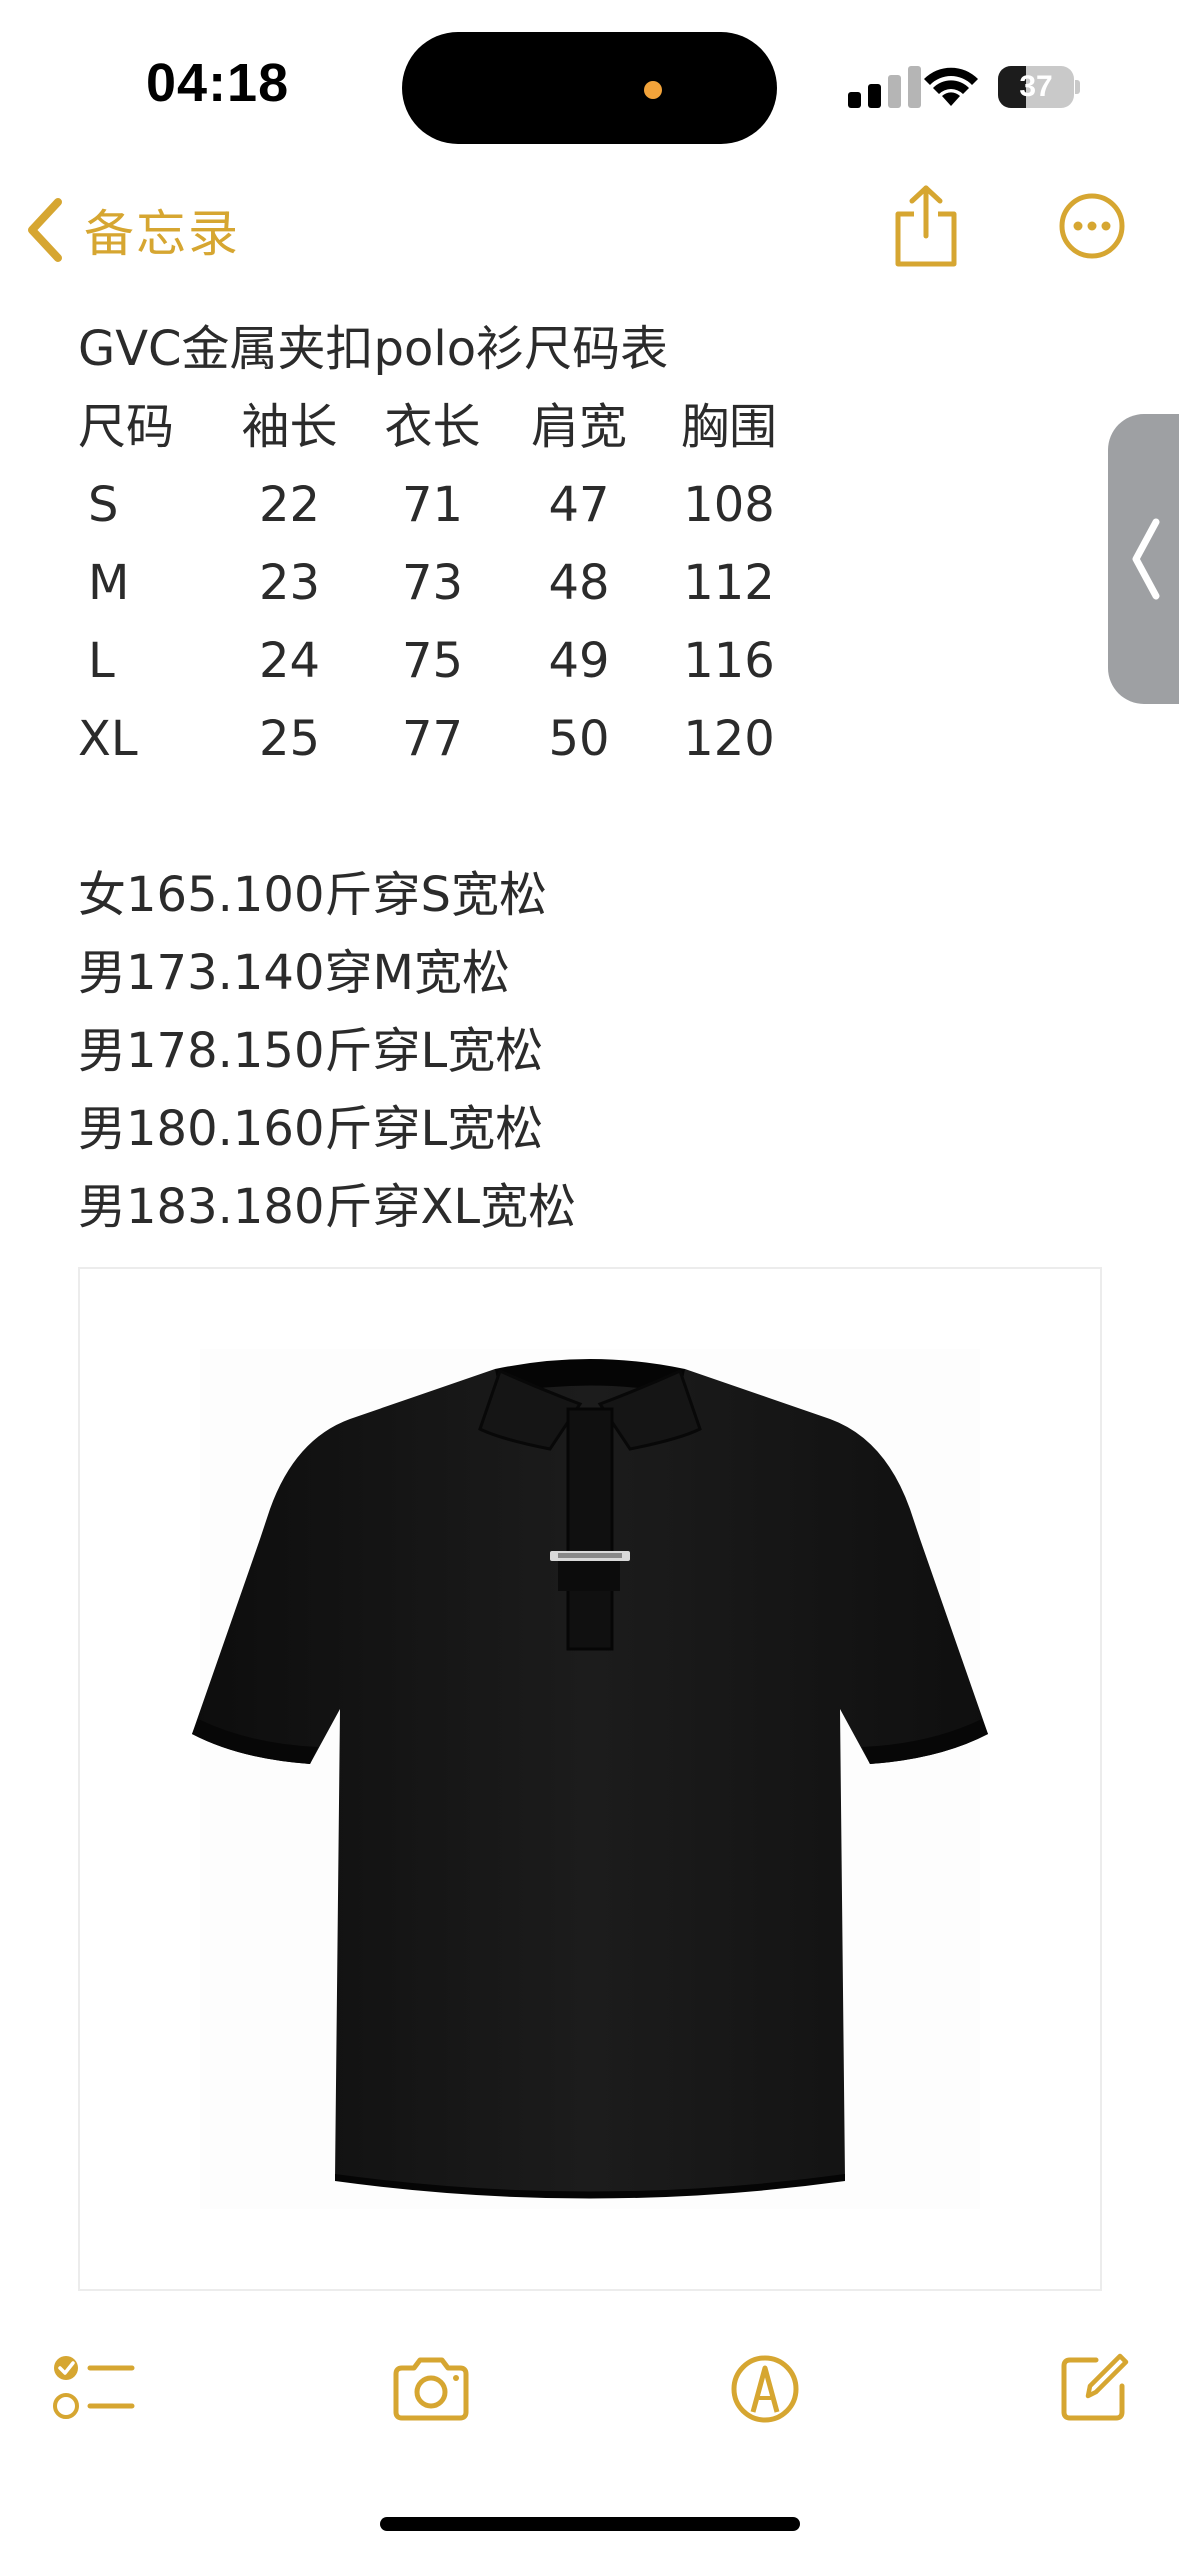 This screenshot has width=1179, height=2556. I want to click on table-cell: 48, so click(579, 583).